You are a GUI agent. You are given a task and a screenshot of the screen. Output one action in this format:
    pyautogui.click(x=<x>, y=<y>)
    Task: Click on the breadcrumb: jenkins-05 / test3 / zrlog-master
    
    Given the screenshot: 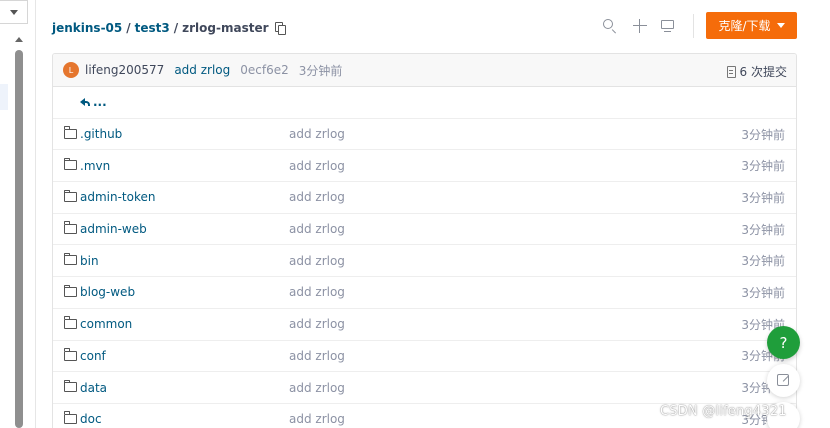 What is the action you would take?
    pyautogui.click(x=169, y=28)
    